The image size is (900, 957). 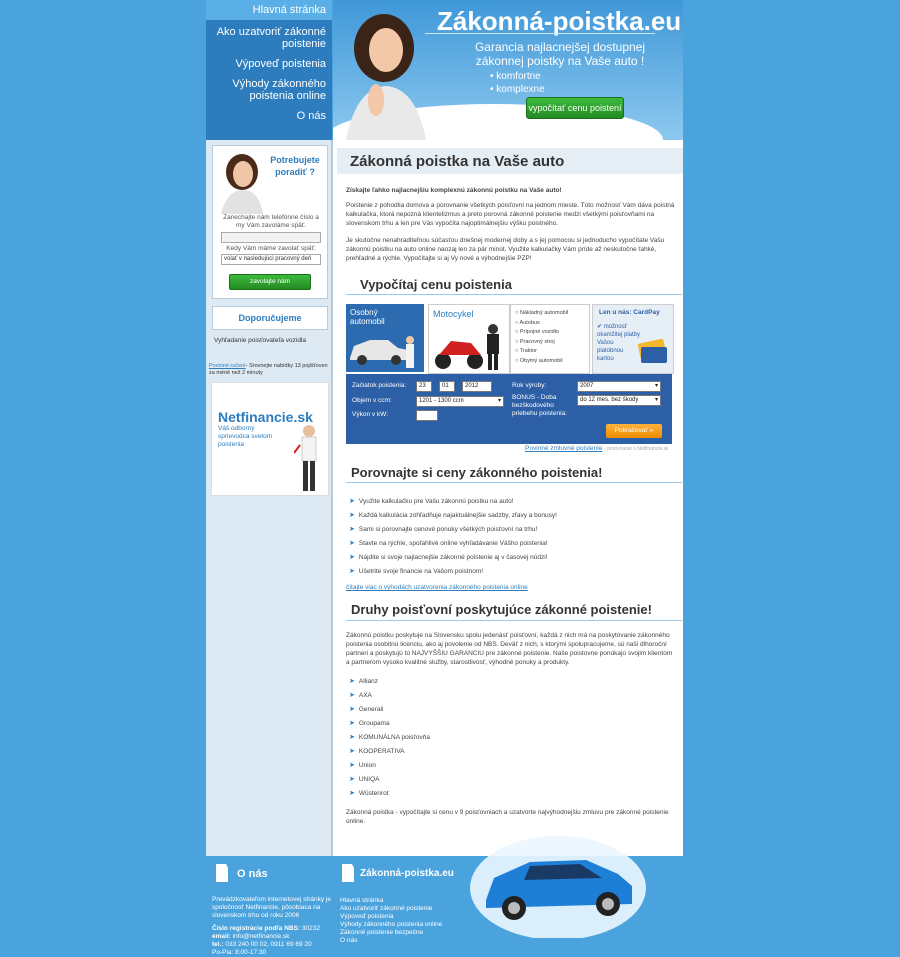 I want to click on tab-moto-label: Motocykel, so click(x=453, y=314).